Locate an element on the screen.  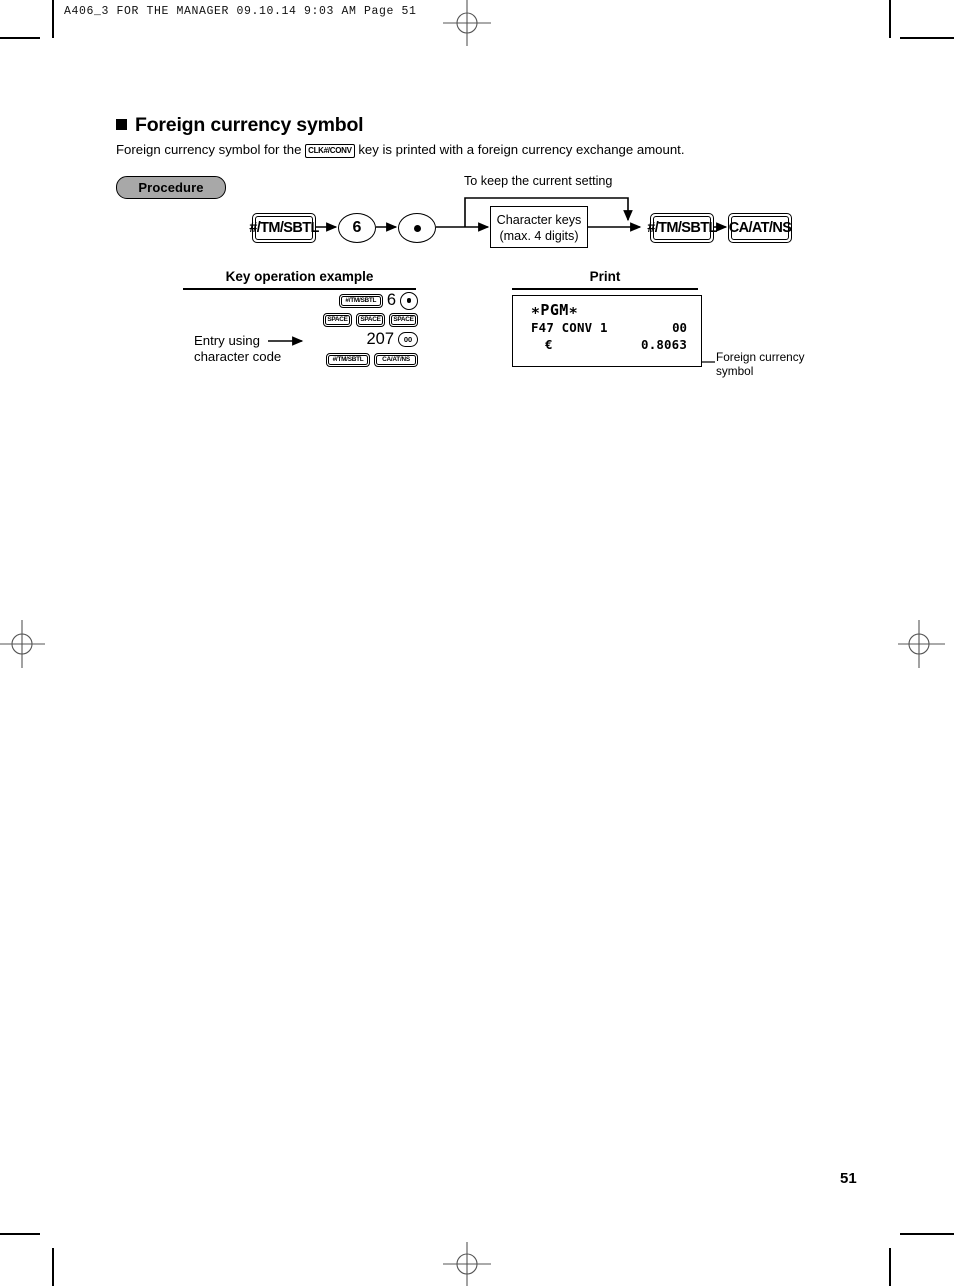
key-operation-heading: Key operation example is located at coordinates (299, 276).